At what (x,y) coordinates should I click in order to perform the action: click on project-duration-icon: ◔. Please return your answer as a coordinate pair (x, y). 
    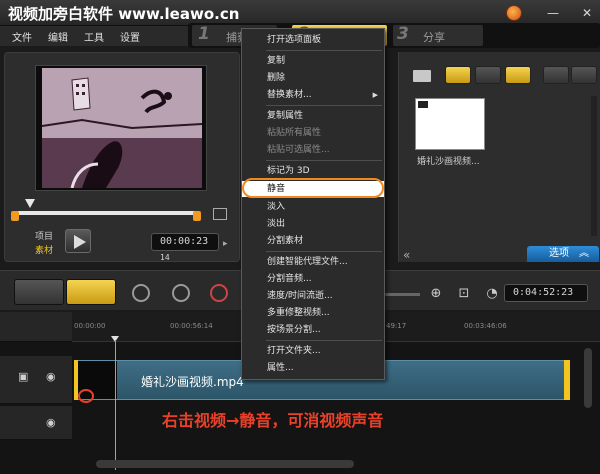
    Looking at the image, I should click on (492, 293).